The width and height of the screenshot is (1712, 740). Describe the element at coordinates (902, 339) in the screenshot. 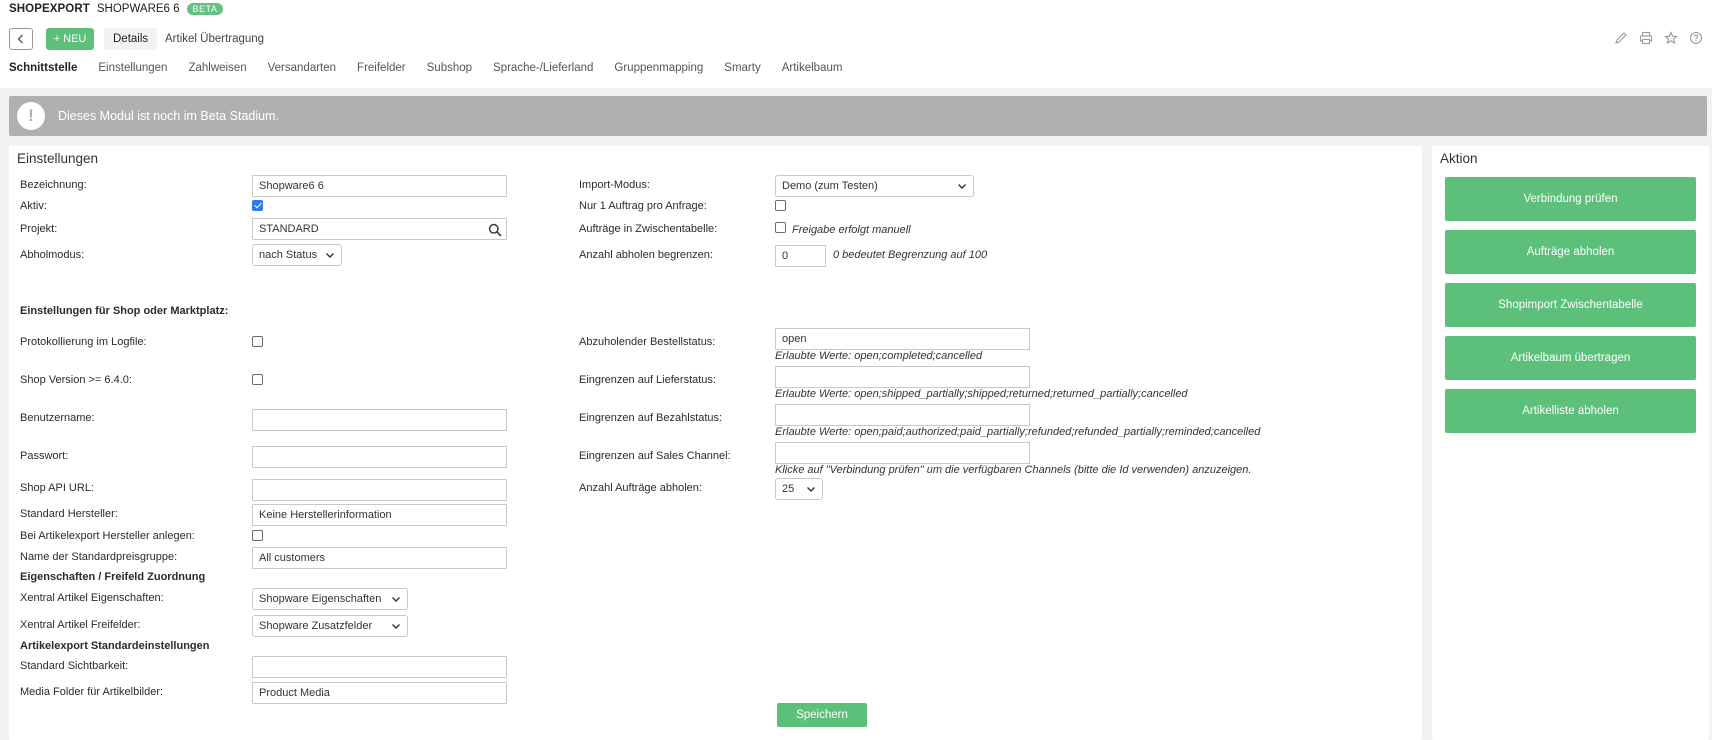

I see `bestellstatus-input: open` at that location.